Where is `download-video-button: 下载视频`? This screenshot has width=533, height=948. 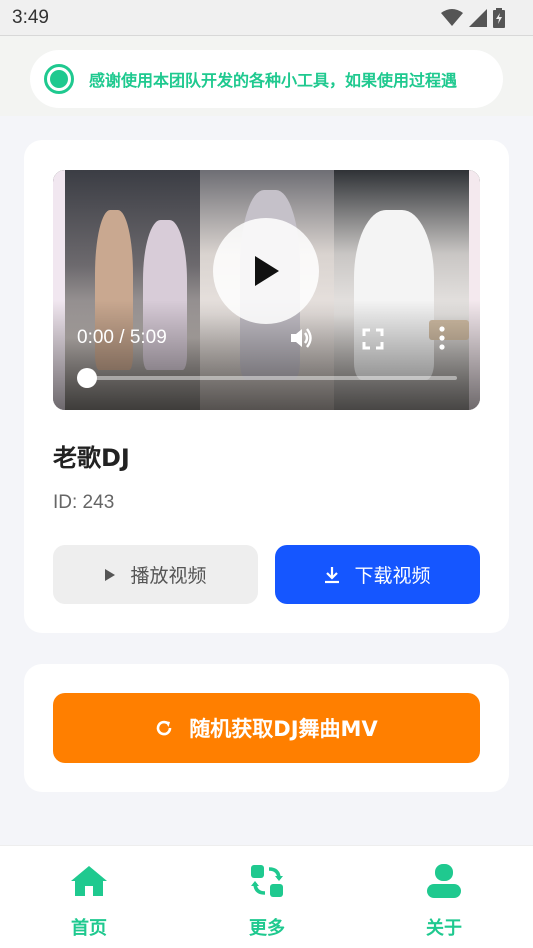 download-video-button: 下载视频 is located at coordinates (377, 574).